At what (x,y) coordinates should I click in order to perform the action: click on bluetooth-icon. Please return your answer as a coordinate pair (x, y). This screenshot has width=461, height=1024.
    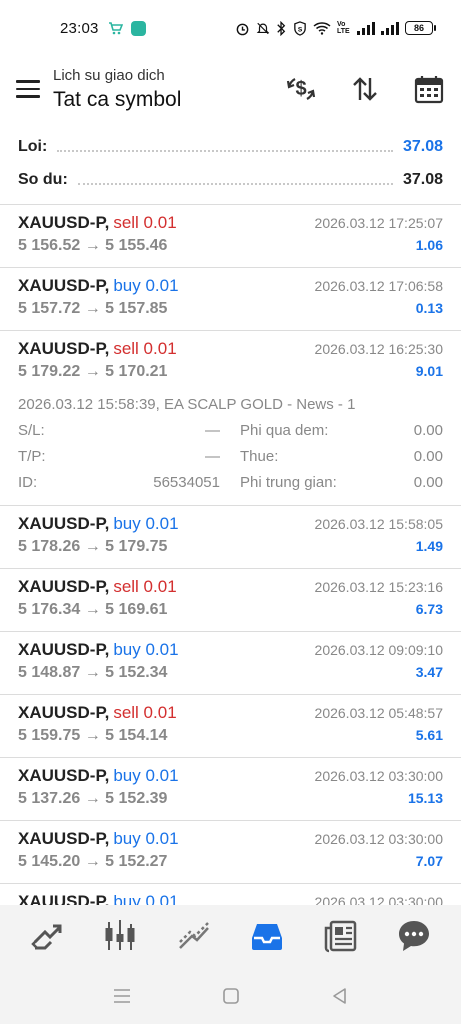
    Looking at the image, I should click on (281, 28).